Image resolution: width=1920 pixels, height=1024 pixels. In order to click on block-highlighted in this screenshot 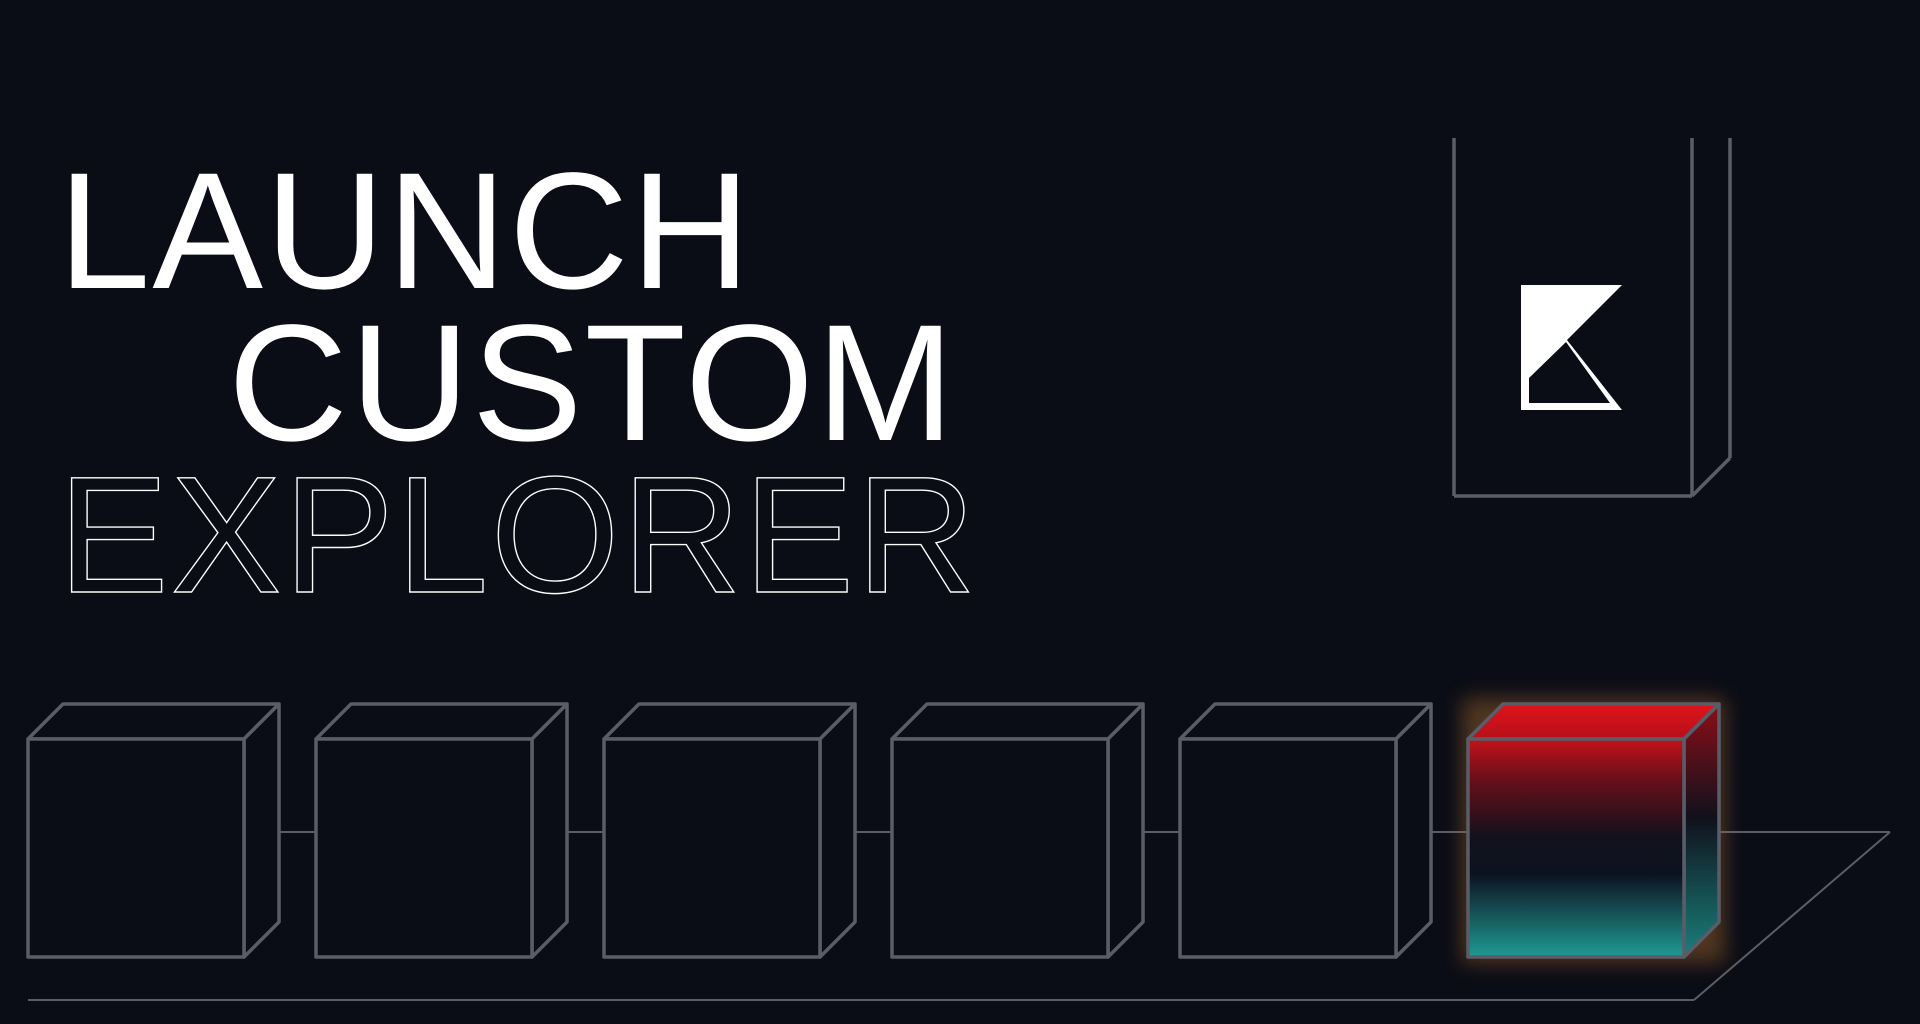, I will do `click(1593, 830)`.